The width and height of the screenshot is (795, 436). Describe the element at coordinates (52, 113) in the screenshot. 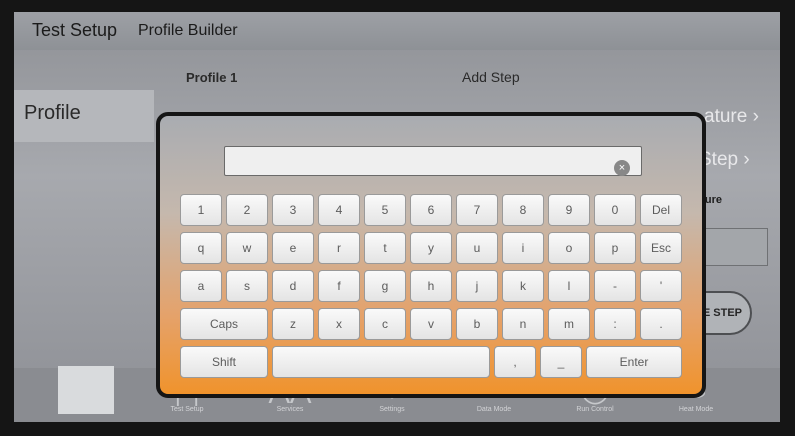

I see `profile-label: Profile` at that location.